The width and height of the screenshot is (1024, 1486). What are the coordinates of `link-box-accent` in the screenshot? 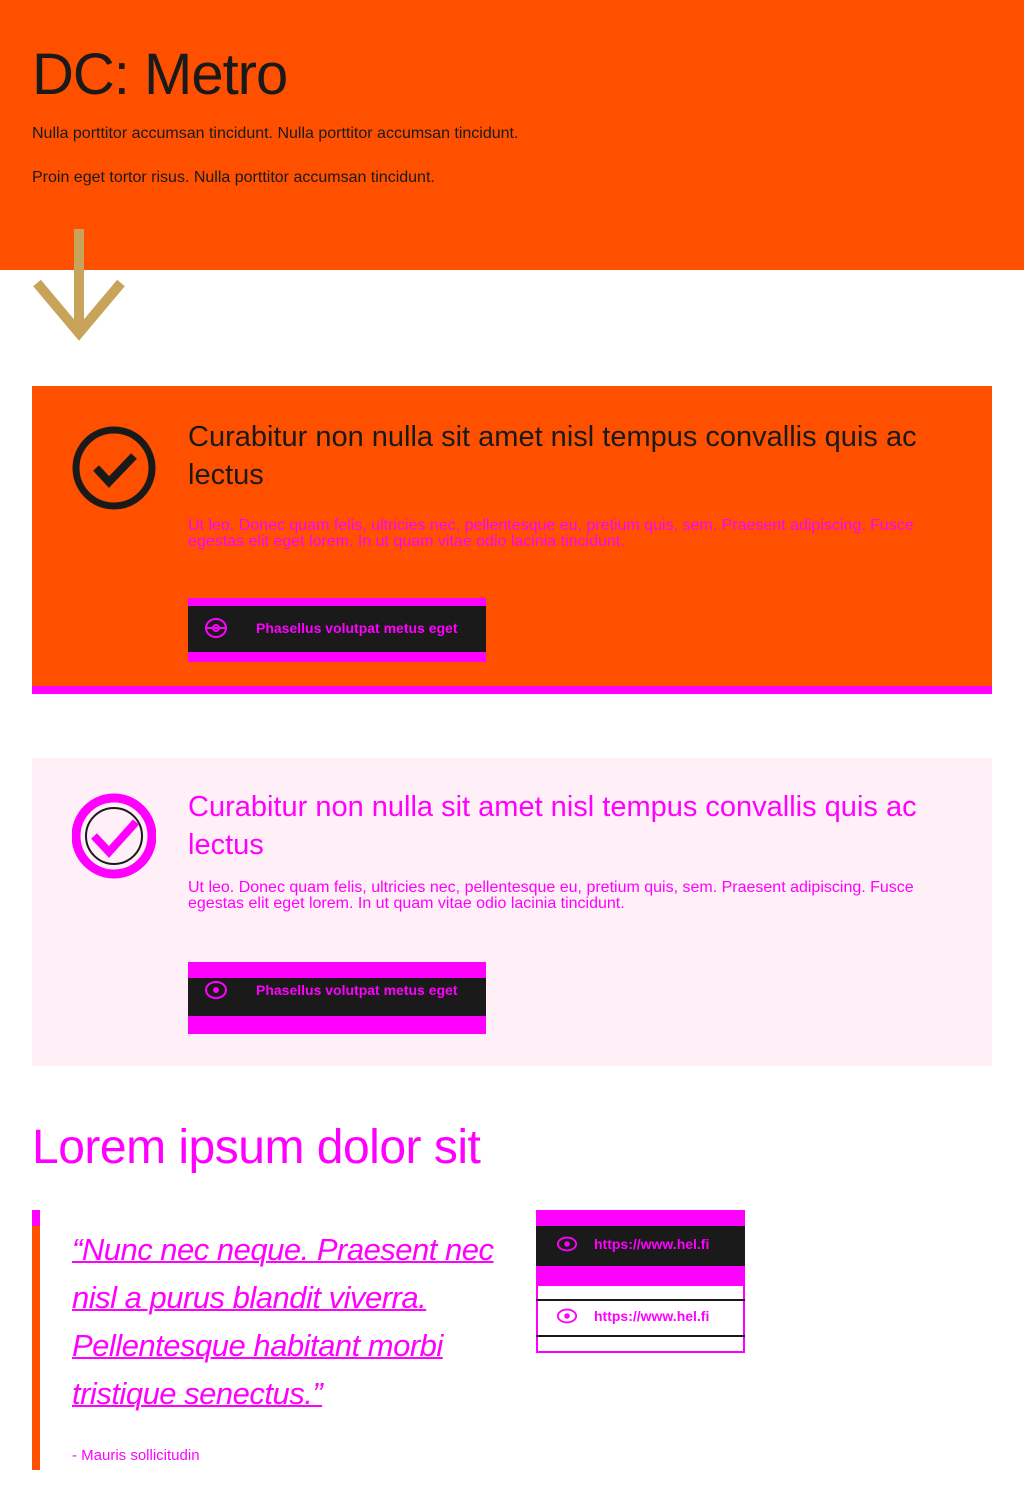 It's located at (640, 1218).